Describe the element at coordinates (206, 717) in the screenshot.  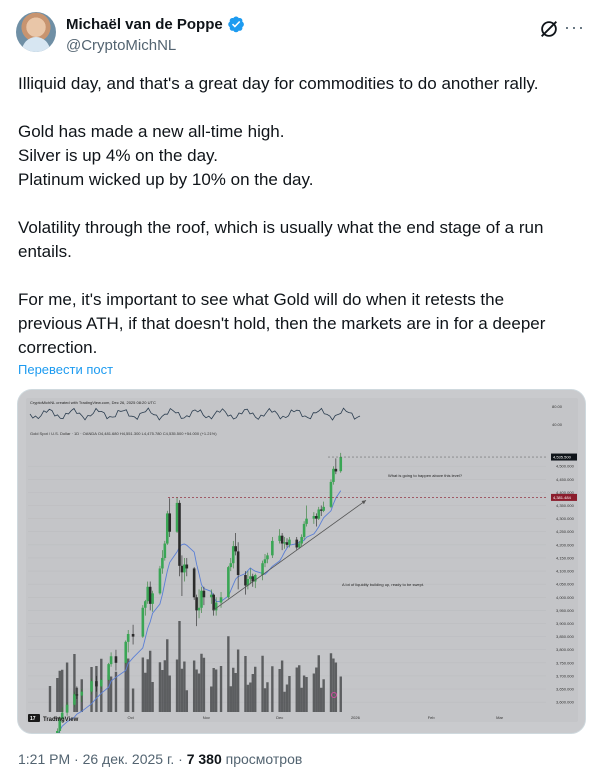
I see `x-tick-label: Nov` at that location.